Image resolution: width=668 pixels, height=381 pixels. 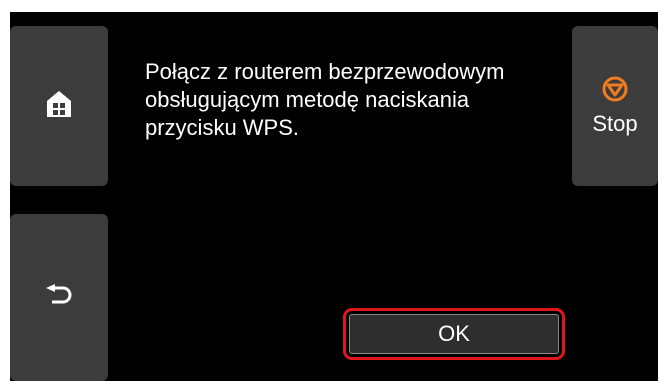 I want to click on stop-button: Stop, so click(x=615, y=106).